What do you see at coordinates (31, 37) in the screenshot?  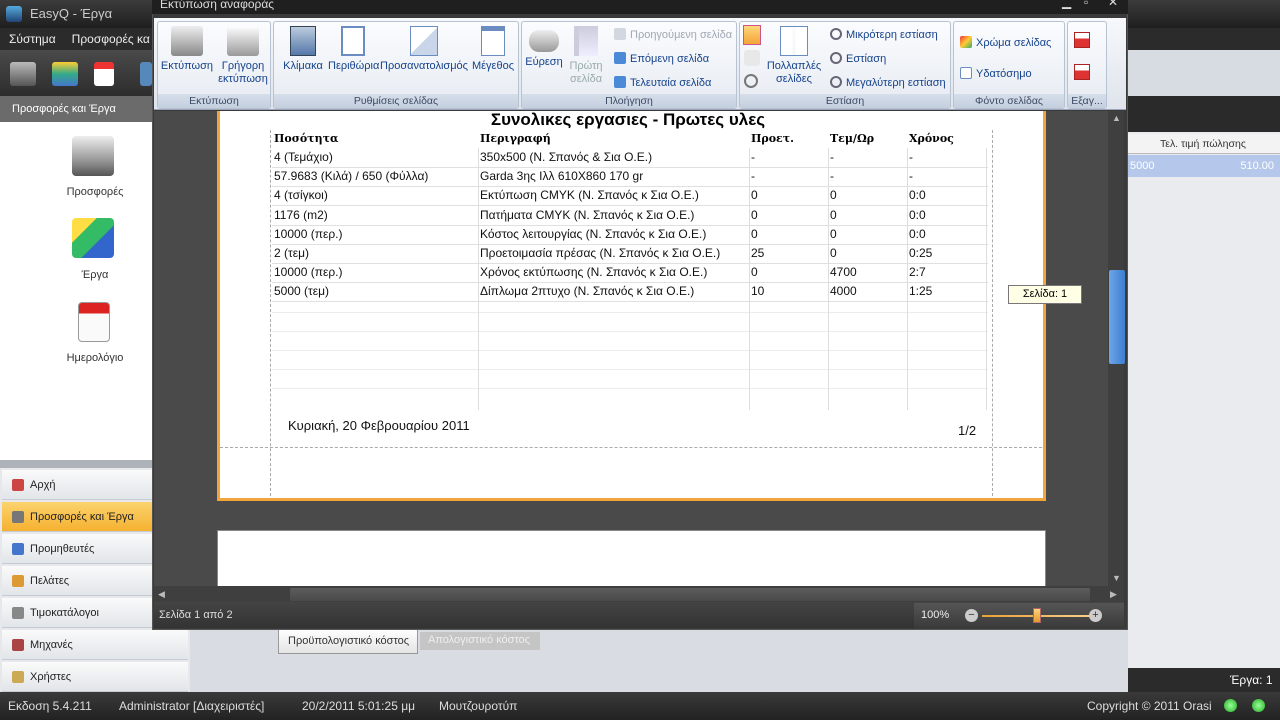 I see `menu-item-system: Σύστημα` at bounding box center [31, 37].